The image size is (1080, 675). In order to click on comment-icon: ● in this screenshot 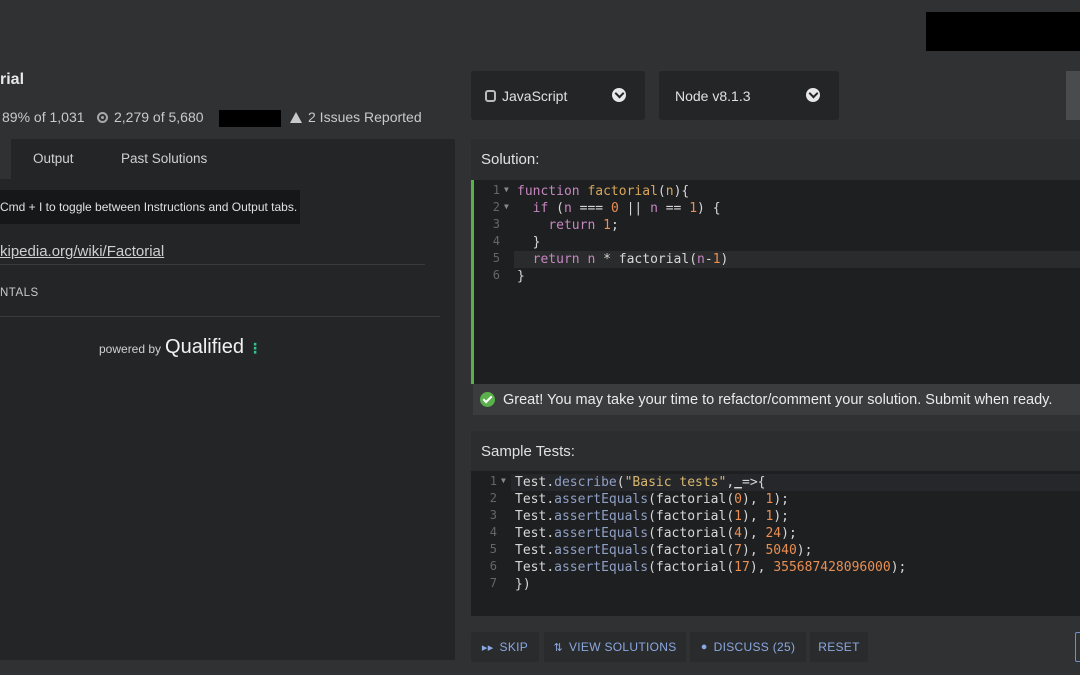, I will do `click(704, 647)`.